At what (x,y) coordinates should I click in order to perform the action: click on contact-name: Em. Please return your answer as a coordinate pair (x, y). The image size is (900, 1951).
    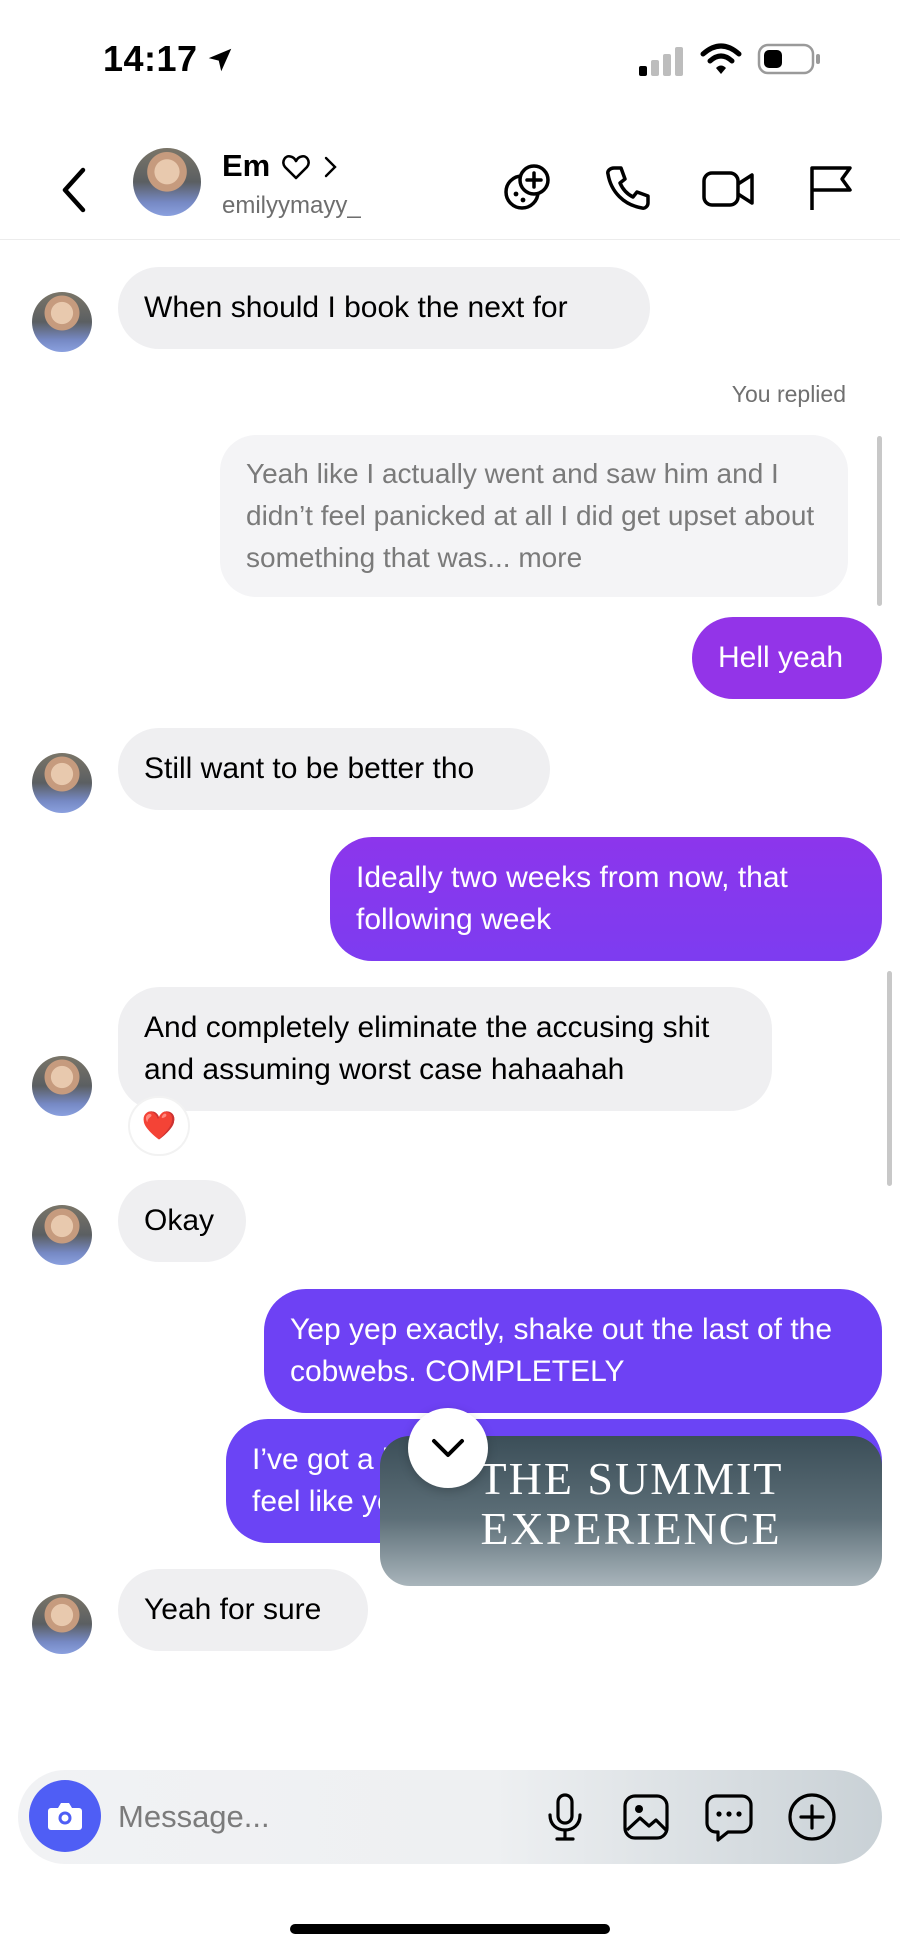
    Looking at the image, I should click on (246, 166).